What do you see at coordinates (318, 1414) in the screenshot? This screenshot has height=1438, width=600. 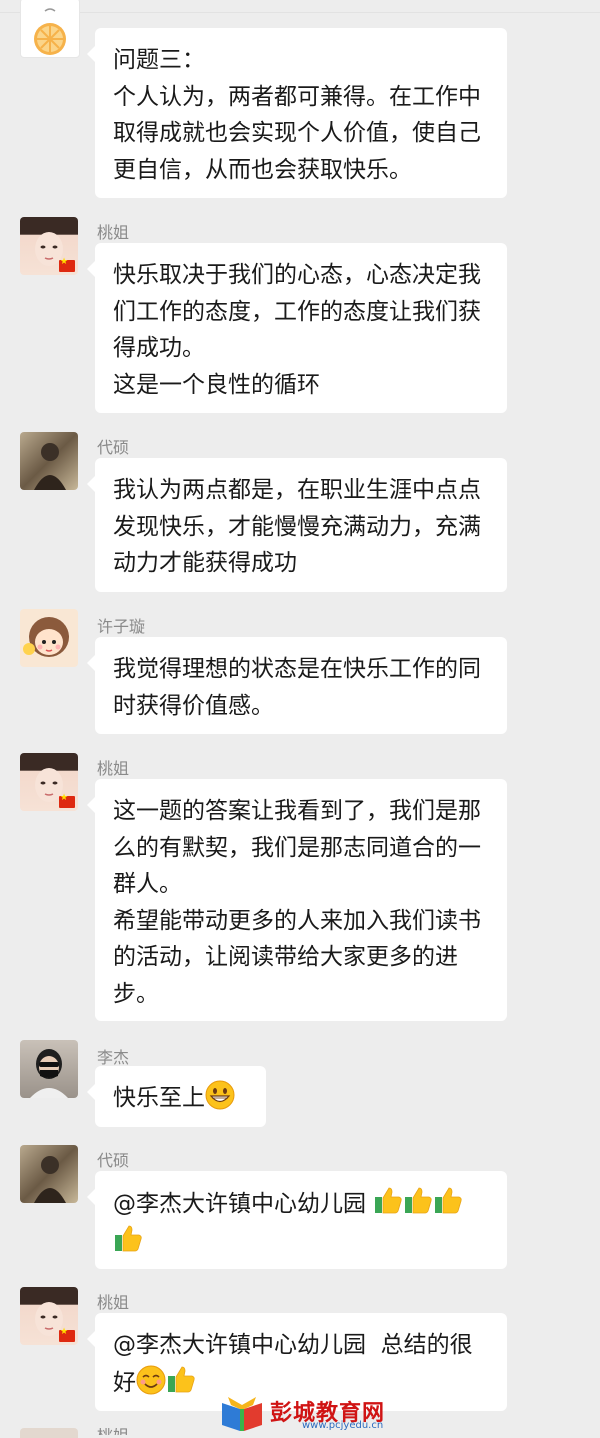 I see `site-watermark: 彭城教育网 www.pcjyedu.cn` at bounding box center [318, 1414].